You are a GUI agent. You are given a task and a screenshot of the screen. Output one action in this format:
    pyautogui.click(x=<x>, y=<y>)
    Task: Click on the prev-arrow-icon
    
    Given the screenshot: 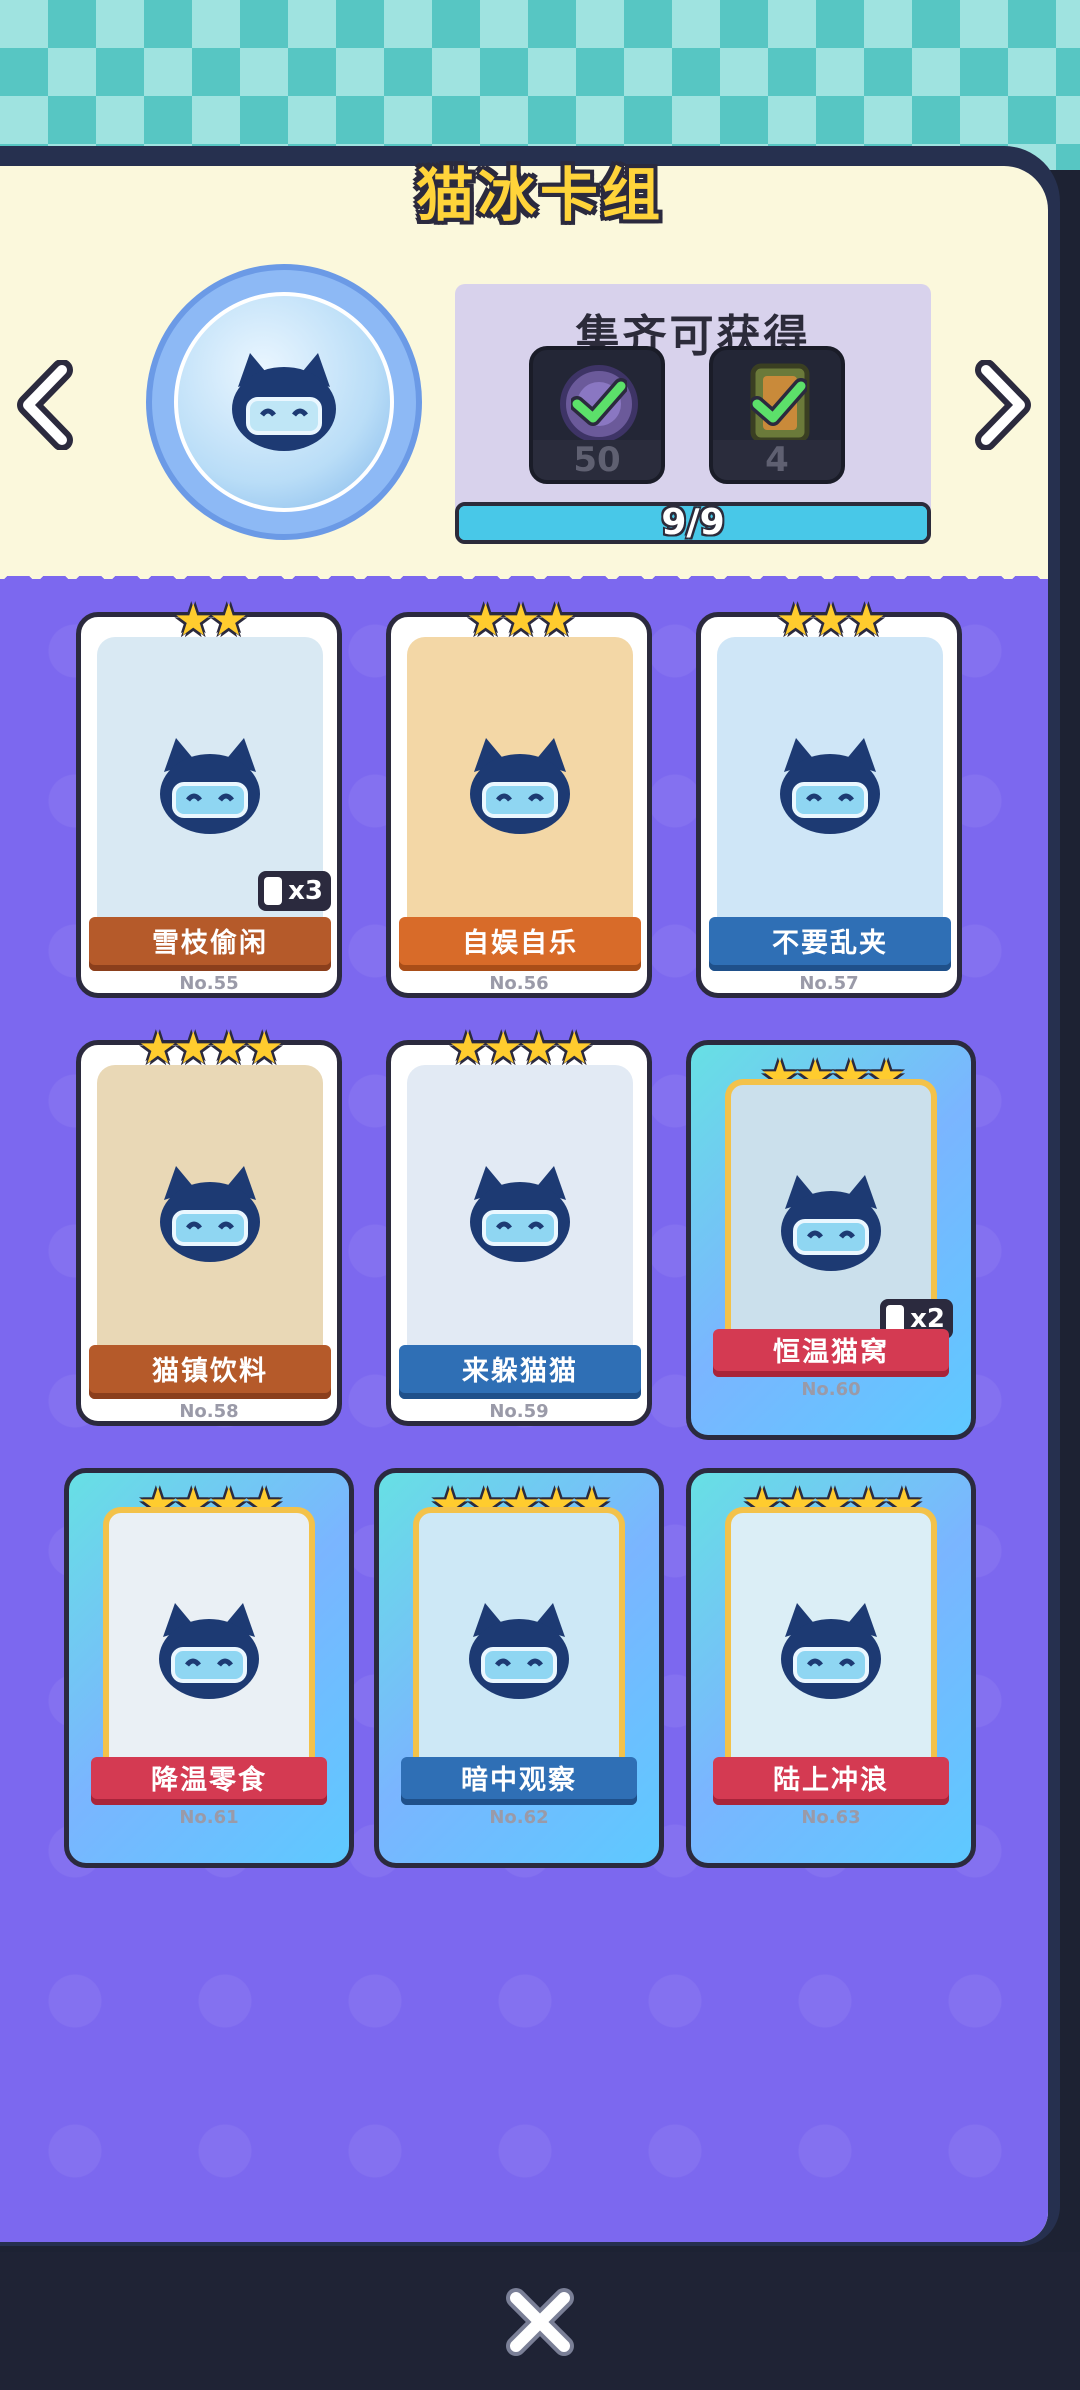 What is the action you would take?
    pyautogui.click(x=46, y=405)
    